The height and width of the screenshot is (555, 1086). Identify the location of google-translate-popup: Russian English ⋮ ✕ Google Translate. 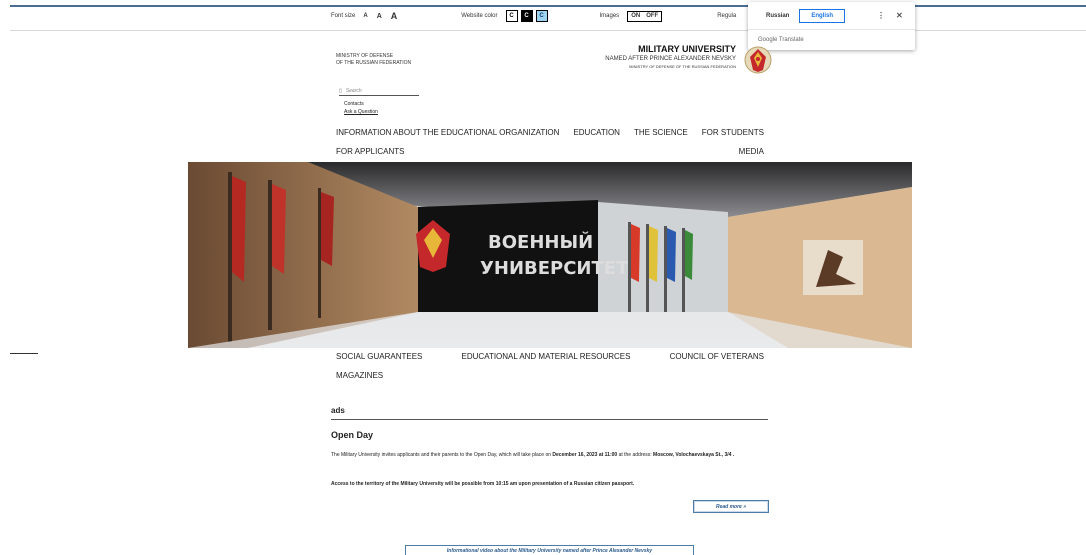
(831, 26).